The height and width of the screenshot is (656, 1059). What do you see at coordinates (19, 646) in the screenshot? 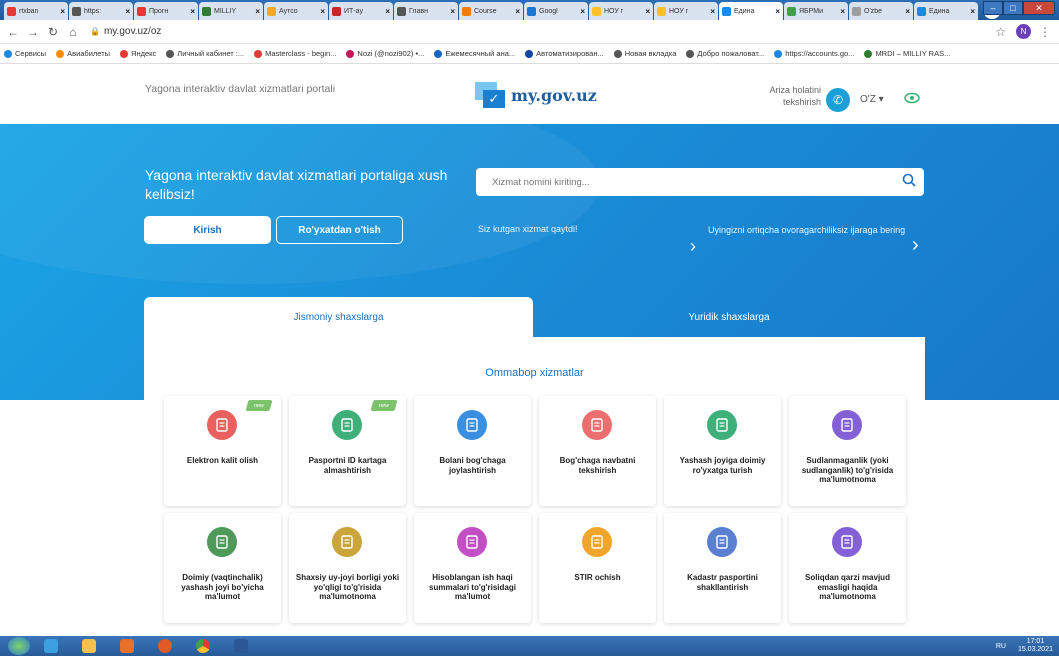
I see `start-button` at bounding box center [19, 646].